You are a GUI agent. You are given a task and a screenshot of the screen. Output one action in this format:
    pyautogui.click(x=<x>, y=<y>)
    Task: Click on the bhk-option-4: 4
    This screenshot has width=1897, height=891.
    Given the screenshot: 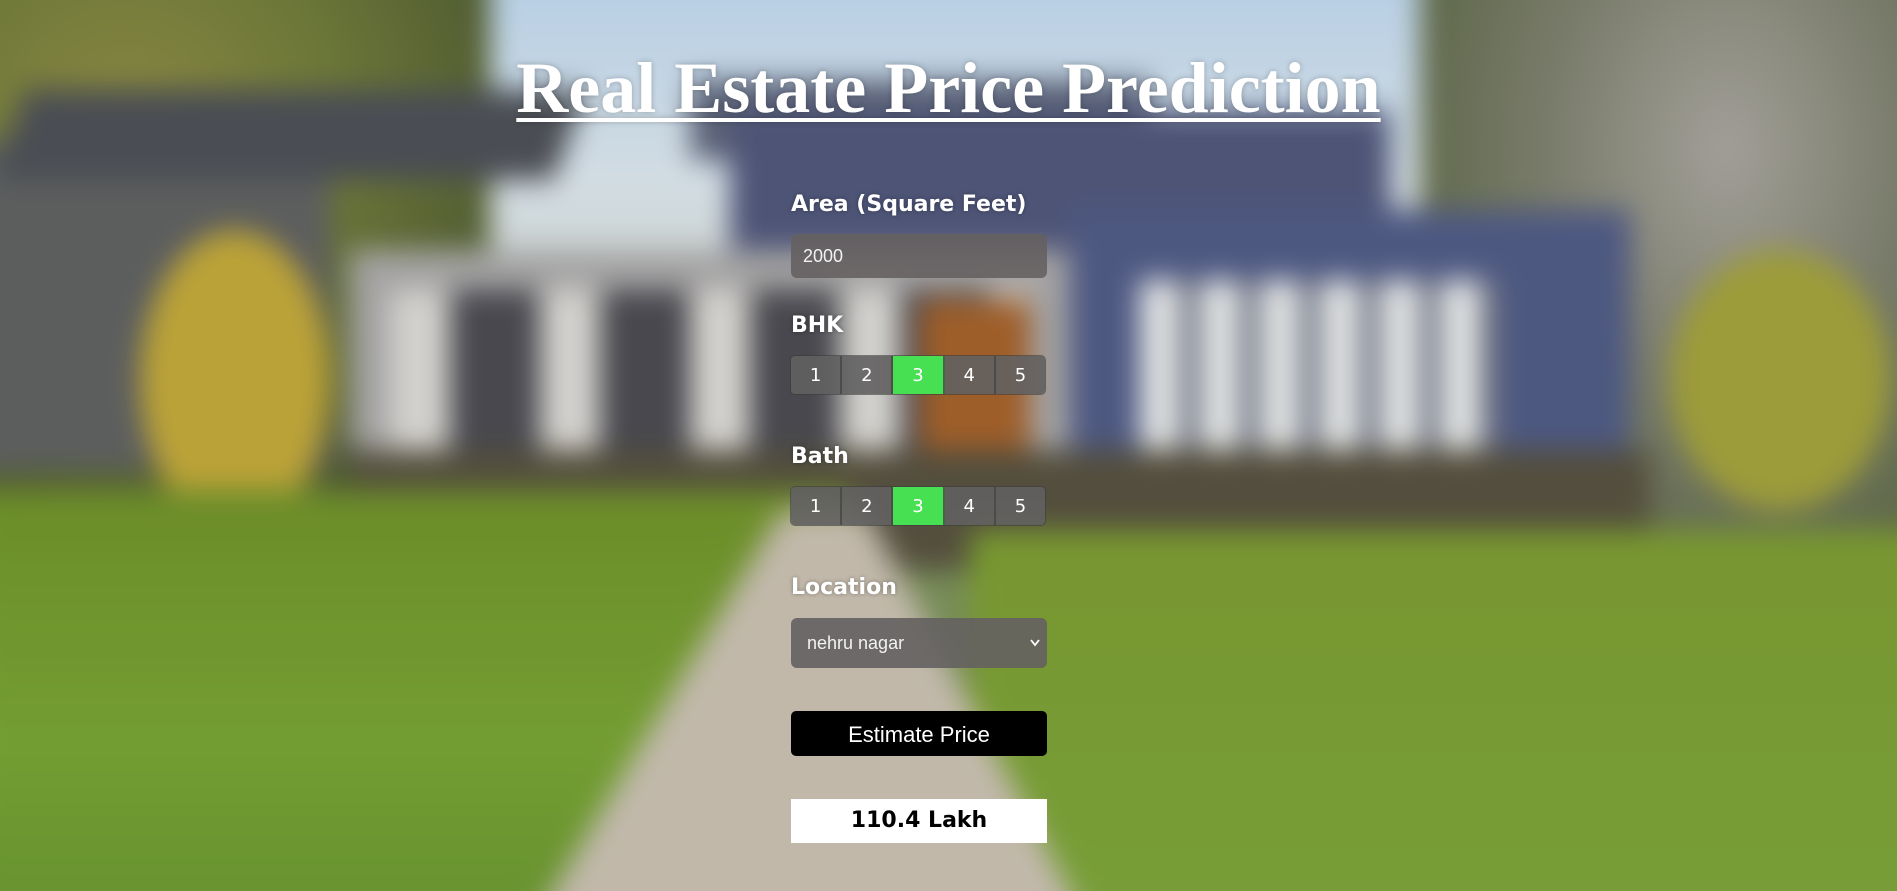 What is the action you would take?
    pyautogui.click(x=970, y=375)
    